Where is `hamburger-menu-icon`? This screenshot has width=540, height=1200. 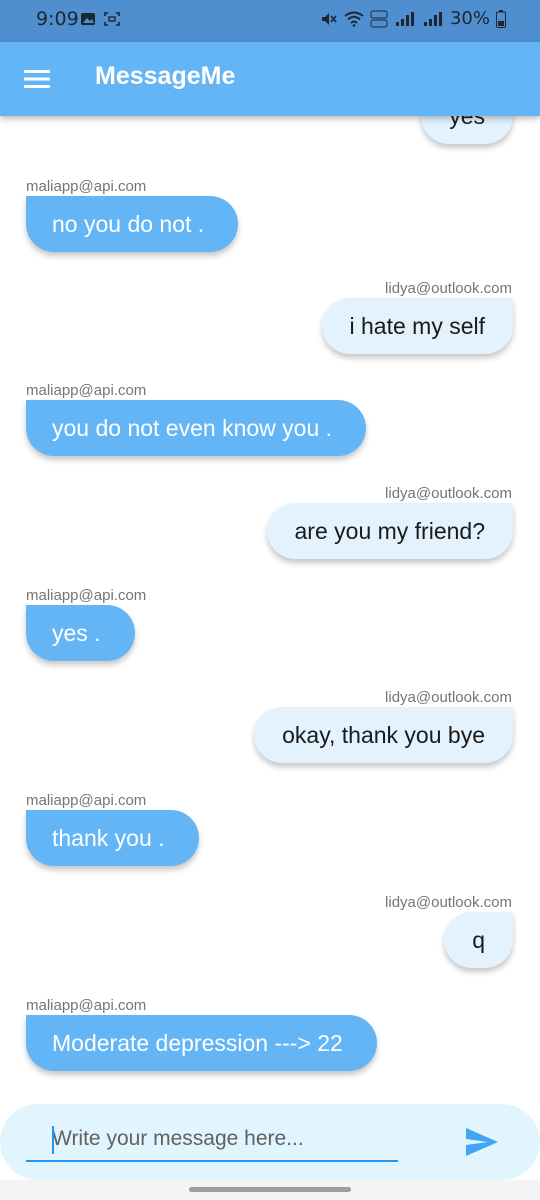 hamburger-menu-icon is located at coordinates (37, 79).